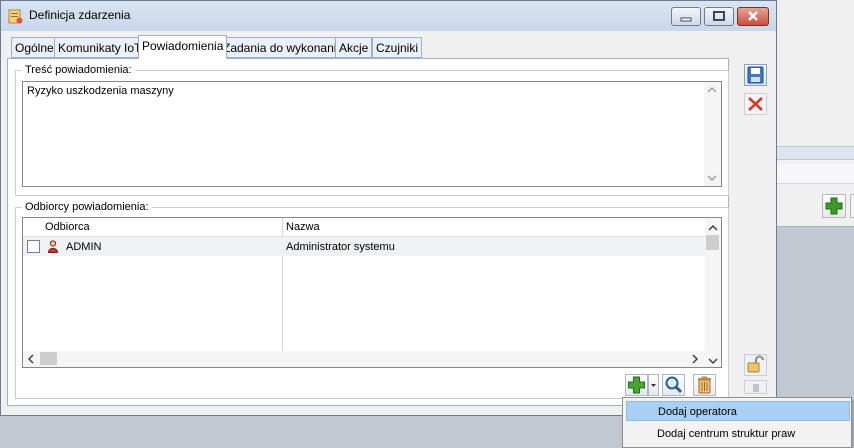 Image resolution: width=854 pixels, height=448 pixels. What do you see at coordinates (814, 153) in the screenshot?
I see `background-header-band` at bounding box center [814, 153].